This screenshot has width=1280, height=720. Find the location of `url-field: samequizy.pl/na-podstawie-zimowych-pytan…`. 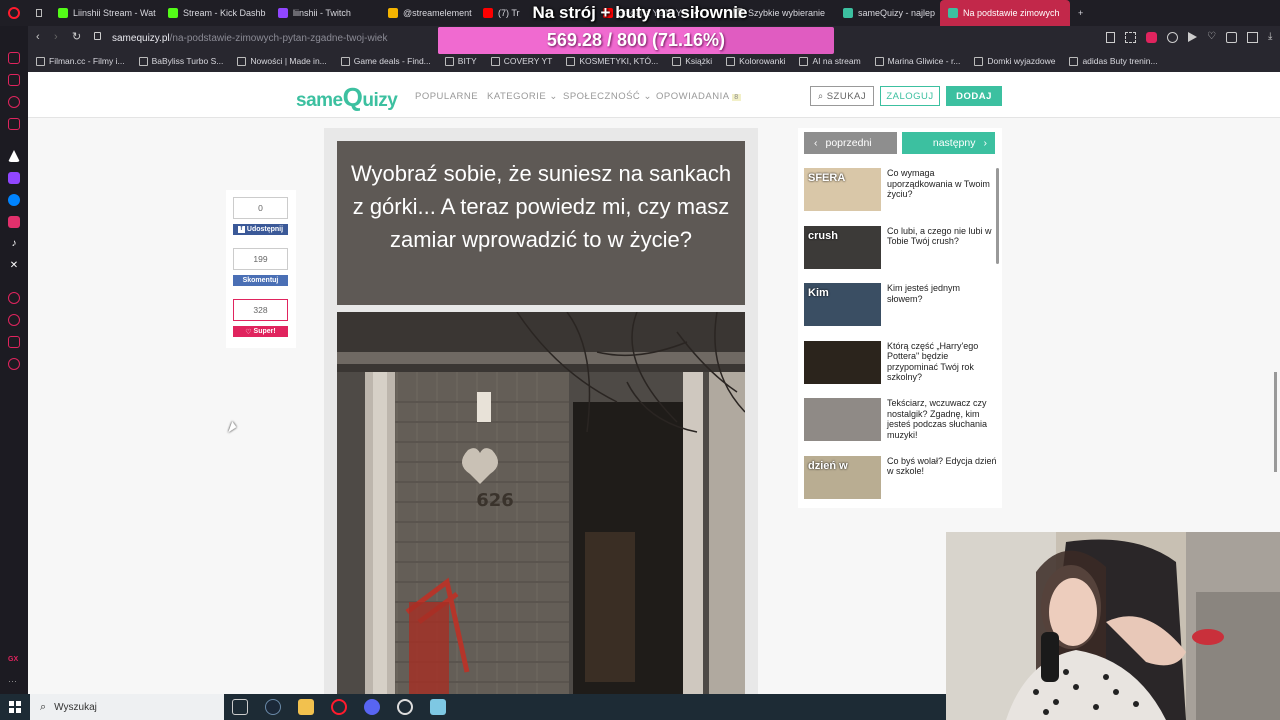

url-field: samequizy.pl/na-podstawie-zimowych-pytan… is located at coordinates (250, 38).